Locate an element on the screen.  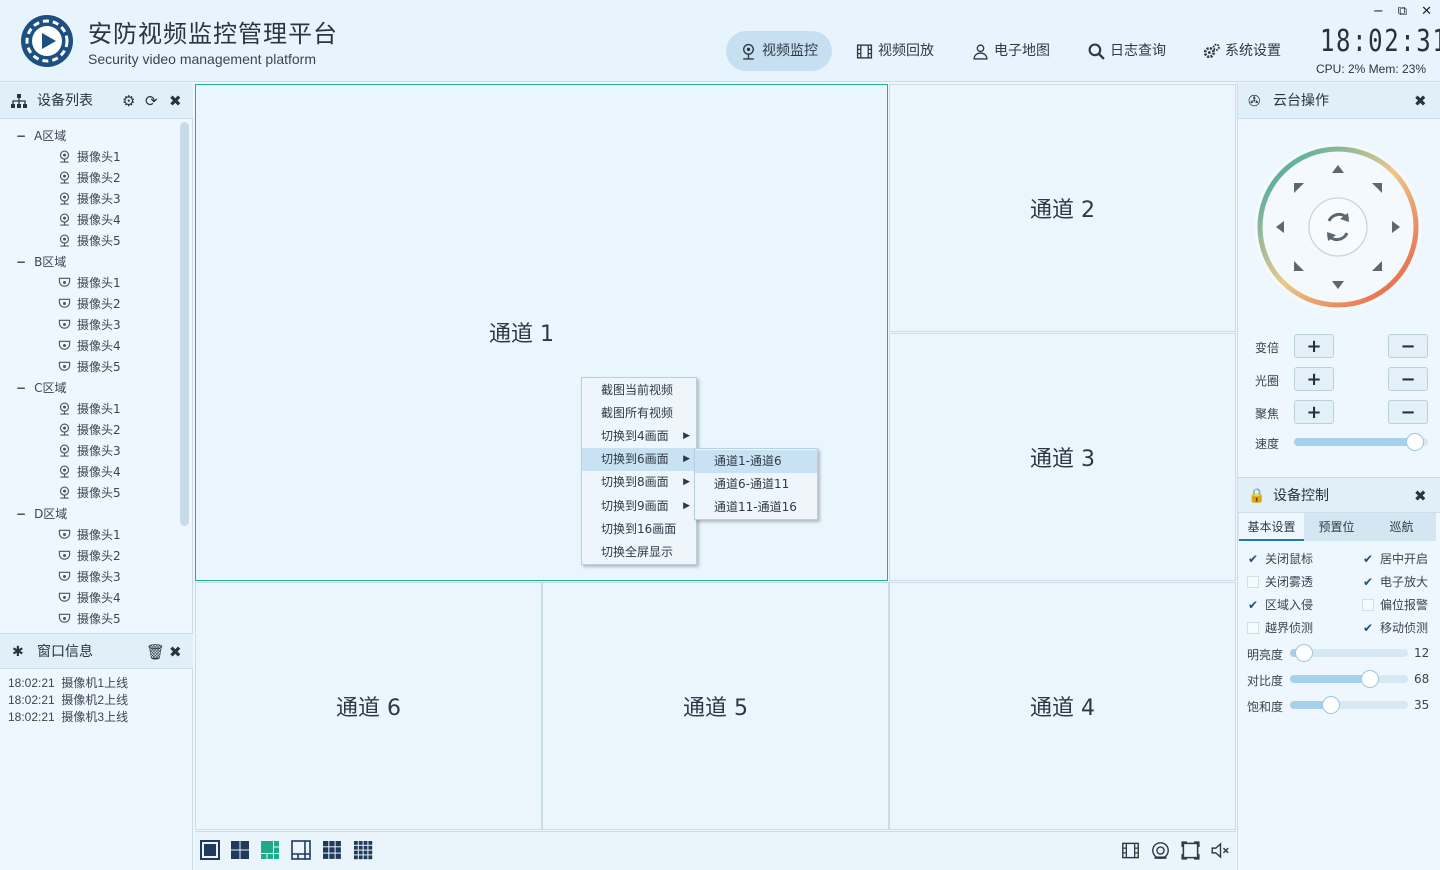
focus-plus-button: + is located at coordinates (1314, 412).